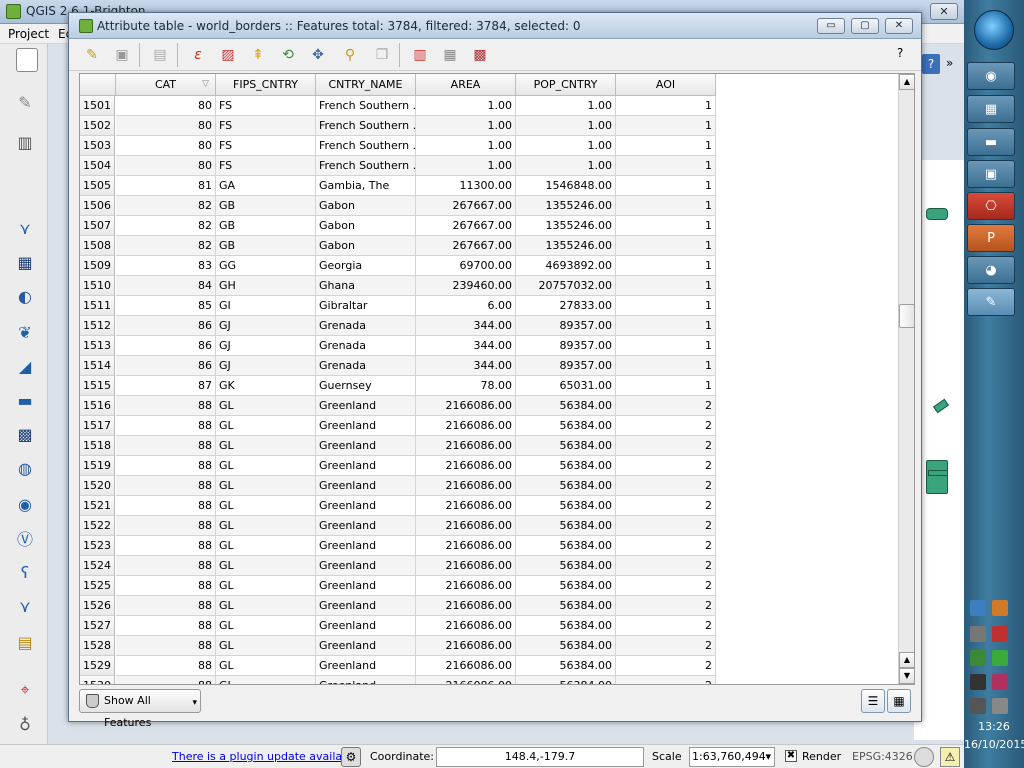  What do you see at coordinates (25, 538) in the screenshot?
I see `add-delimited-text-icon: Ⓥ` at bounding box center [25, 538].